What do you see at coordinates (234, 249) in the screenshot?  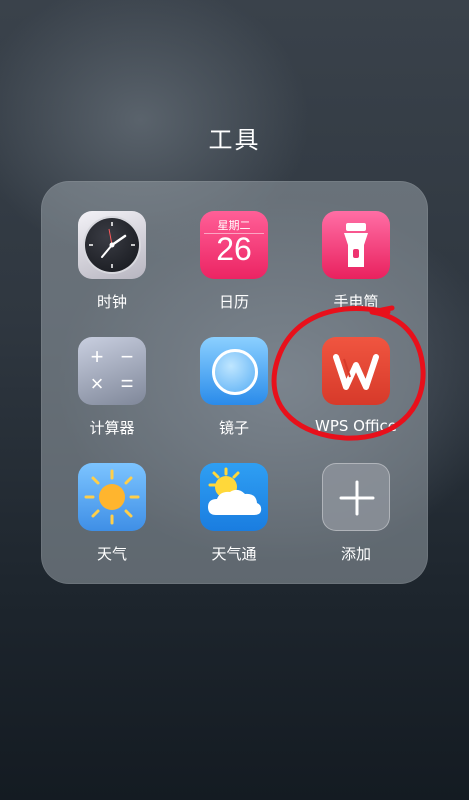 I see `calendar-date: 26` at bounding box center [234, 249].